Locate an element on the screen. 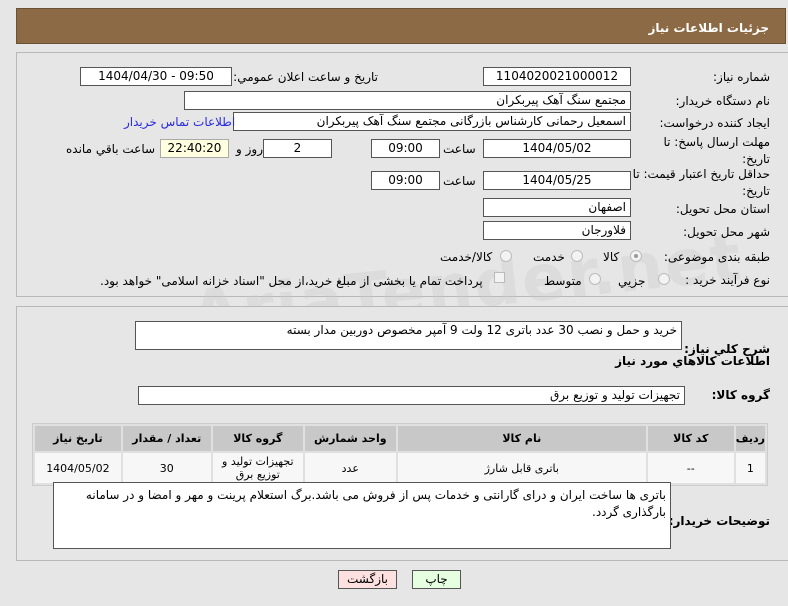 This screenshot has height=606, width=788. col-group: گروه کالا is located at coordinates (257, 438).